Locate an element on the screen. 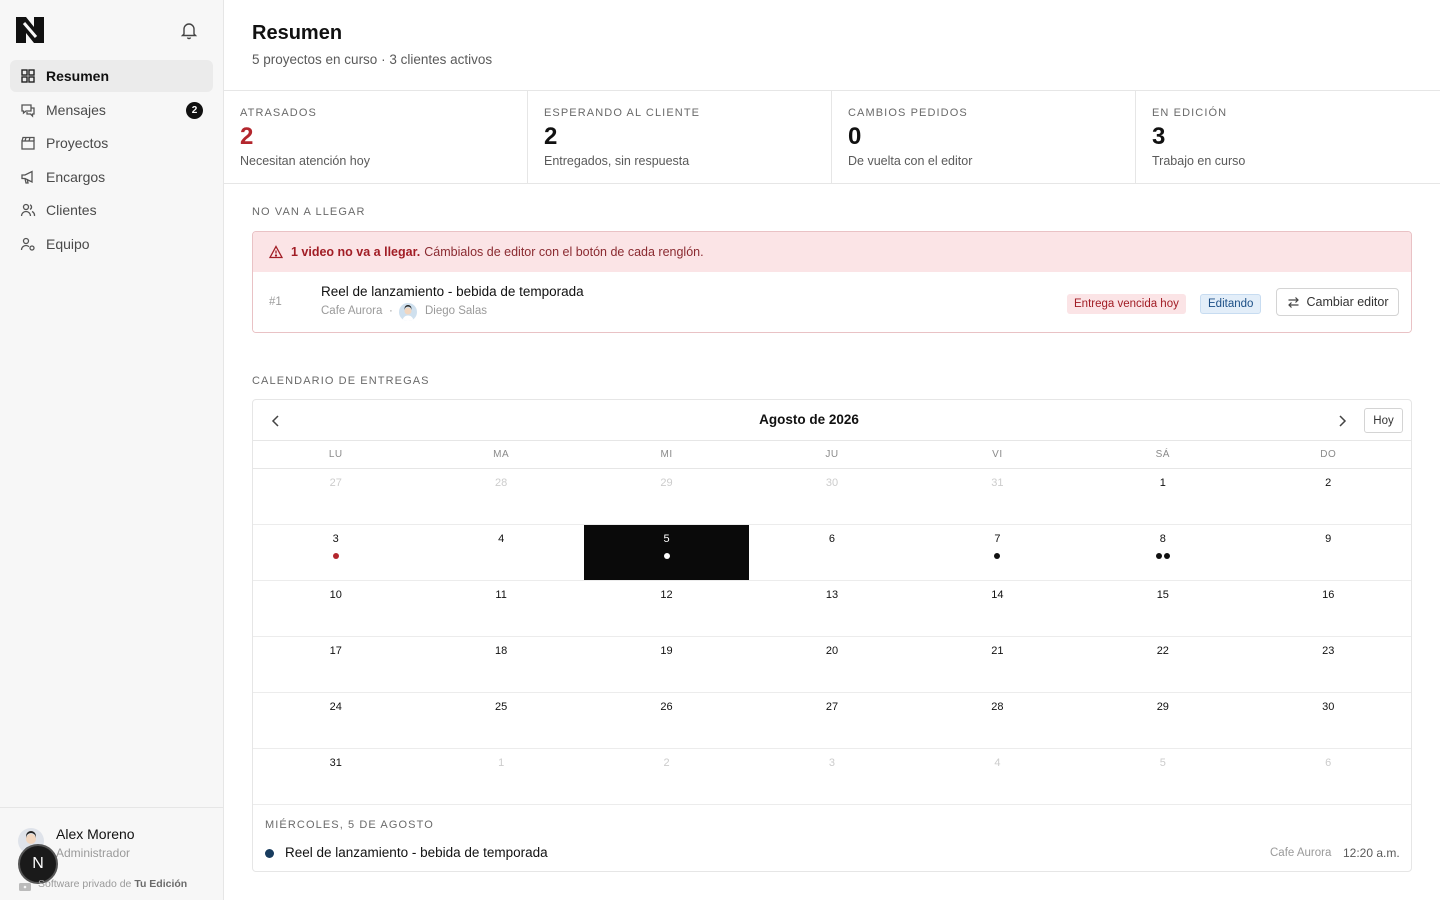 Image resolution: width=1440 pixels, height=900 pixels. day-number: 3 is located at coordinates (832, 763).